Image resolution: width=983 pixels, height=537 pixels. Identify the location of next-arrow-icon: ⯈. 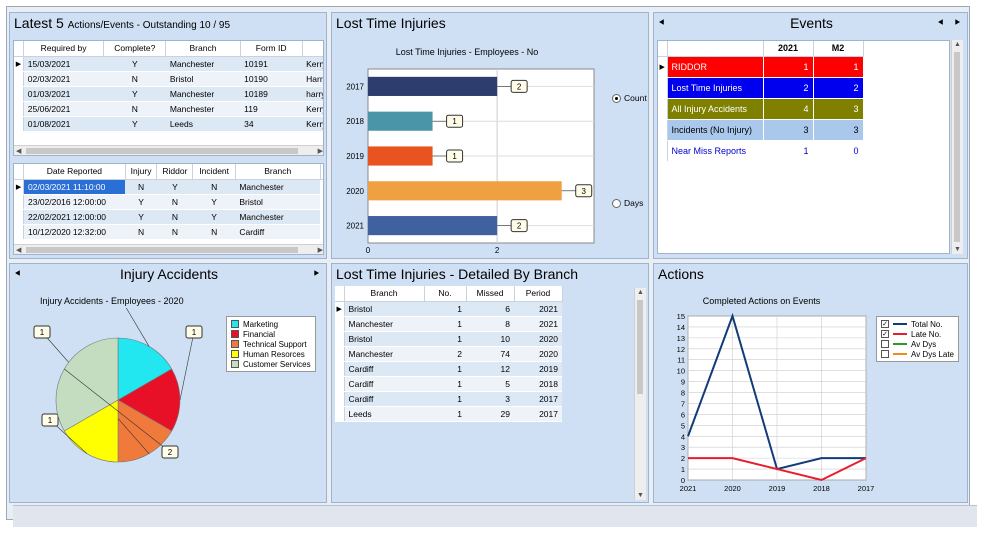
(316, 274).